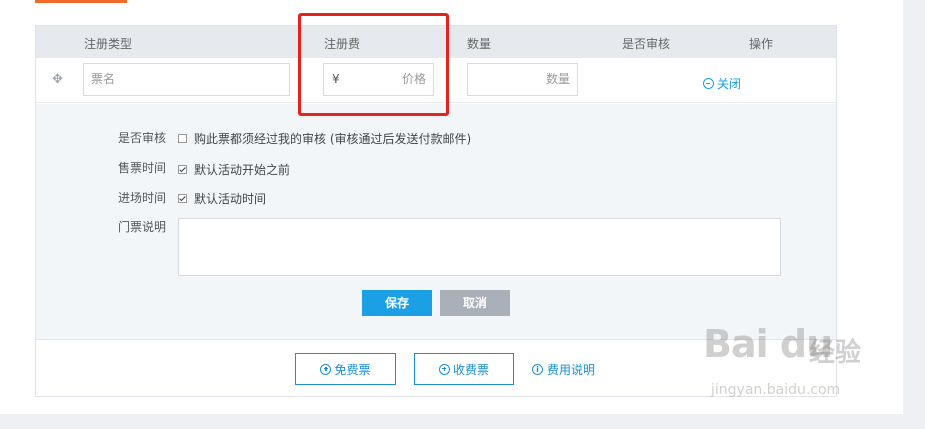 The width and height of the screenshot is (925, 429). I want to click on description-textarea, so click(479, 247).